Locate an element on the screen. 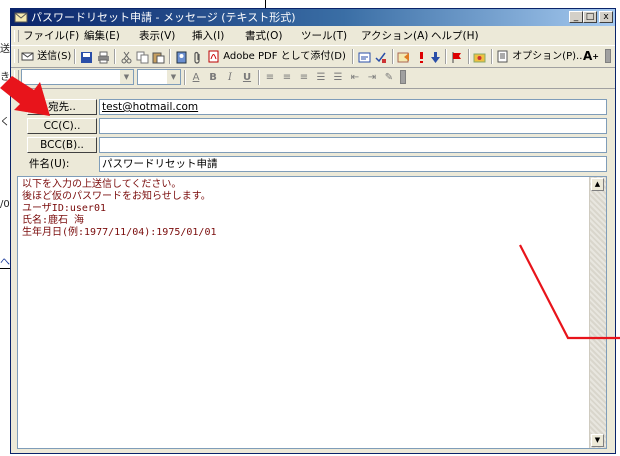 This screenshot has width=620, height=456. subject-label: 件名(U): is located at coordinates (49, 164).